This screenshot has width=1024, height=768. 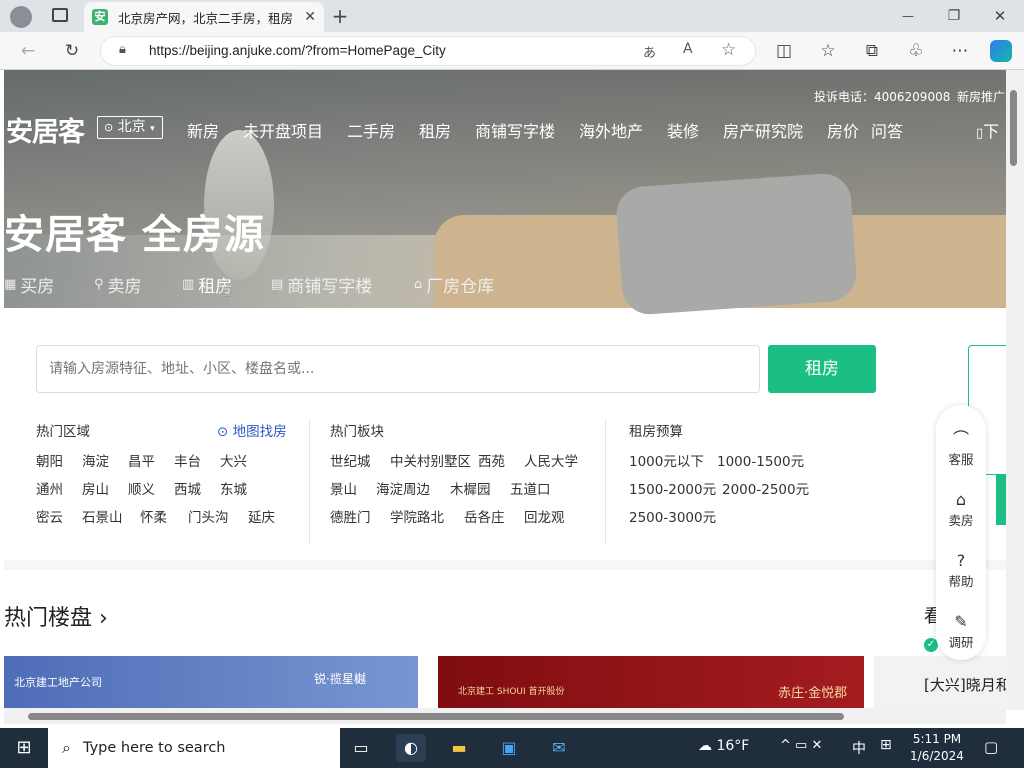 What do you see at coordinates (991, 747) in the screenshot?
I see `notifications-icon: ▢` at bounding box center [991, 747].